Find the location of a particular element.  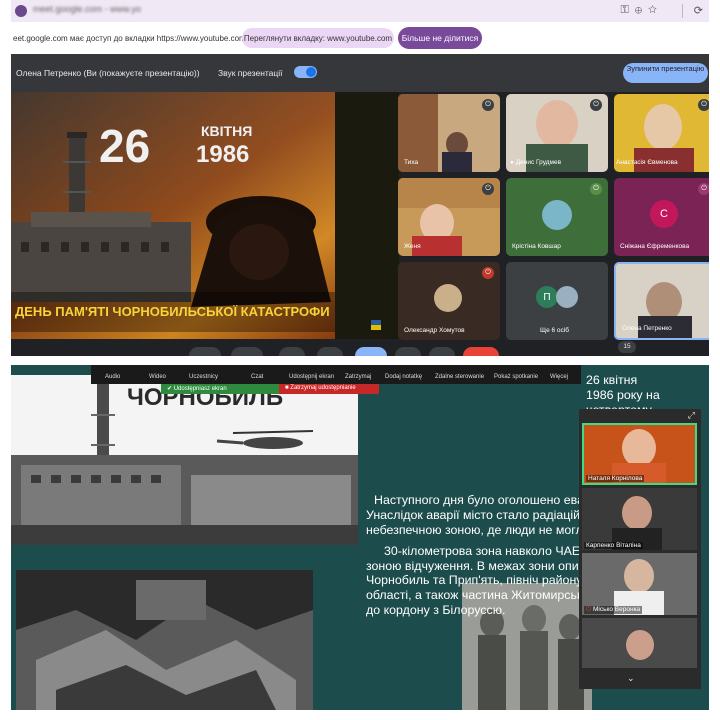

slide-caption: ДЕНЬ ПАМ'ЯТІ ЧОРНОБИЛЬСЬКОЇ КАТАСТРОФИ is located at coordinates (172, 311).